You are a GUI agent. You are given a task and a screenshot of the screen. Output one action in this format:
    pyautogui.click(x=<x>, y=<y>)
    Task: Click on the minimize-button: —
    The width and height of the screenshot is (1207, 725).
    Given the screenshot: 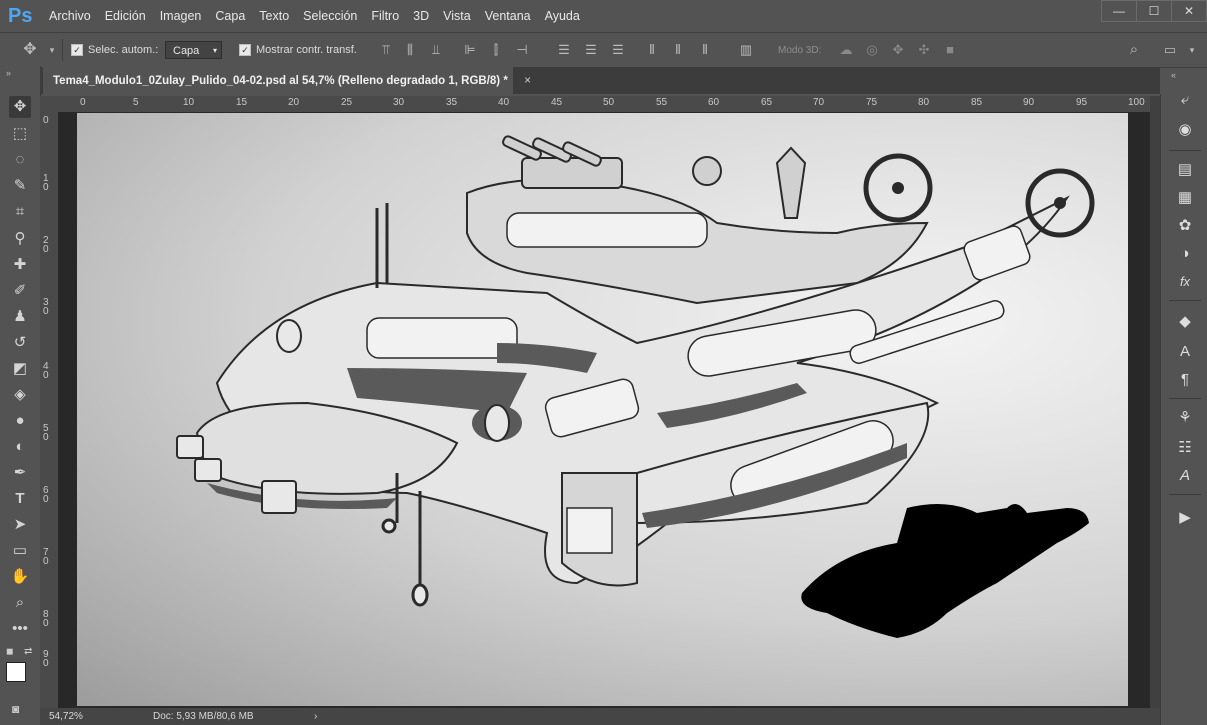 What is the action you would take?
    pyautogui.click(x=1119, y=11)
    